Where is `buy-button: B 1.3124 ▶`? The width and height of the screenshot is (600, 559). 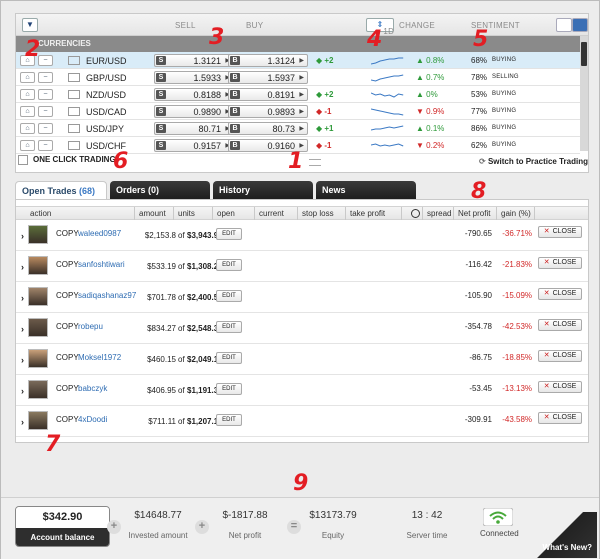
buy-button: B 1.3124 ▶ is located at coordinates (268, 60).